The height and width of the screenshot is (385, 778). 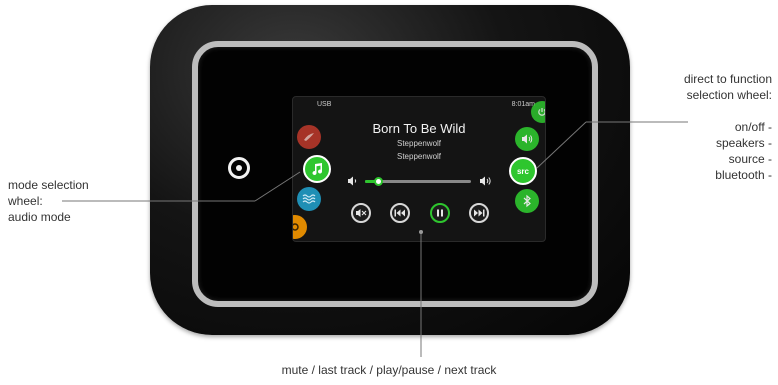 What do you see at coordinates (486, 181) in the screenshot?
I see `volume-high-icon` at bounding box center [486, 181].